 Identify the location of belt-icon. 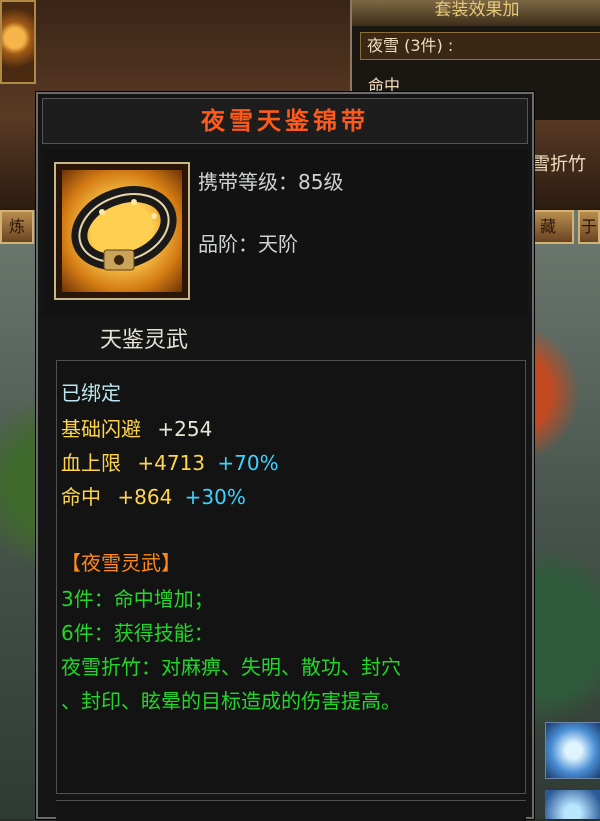
(122, 231).